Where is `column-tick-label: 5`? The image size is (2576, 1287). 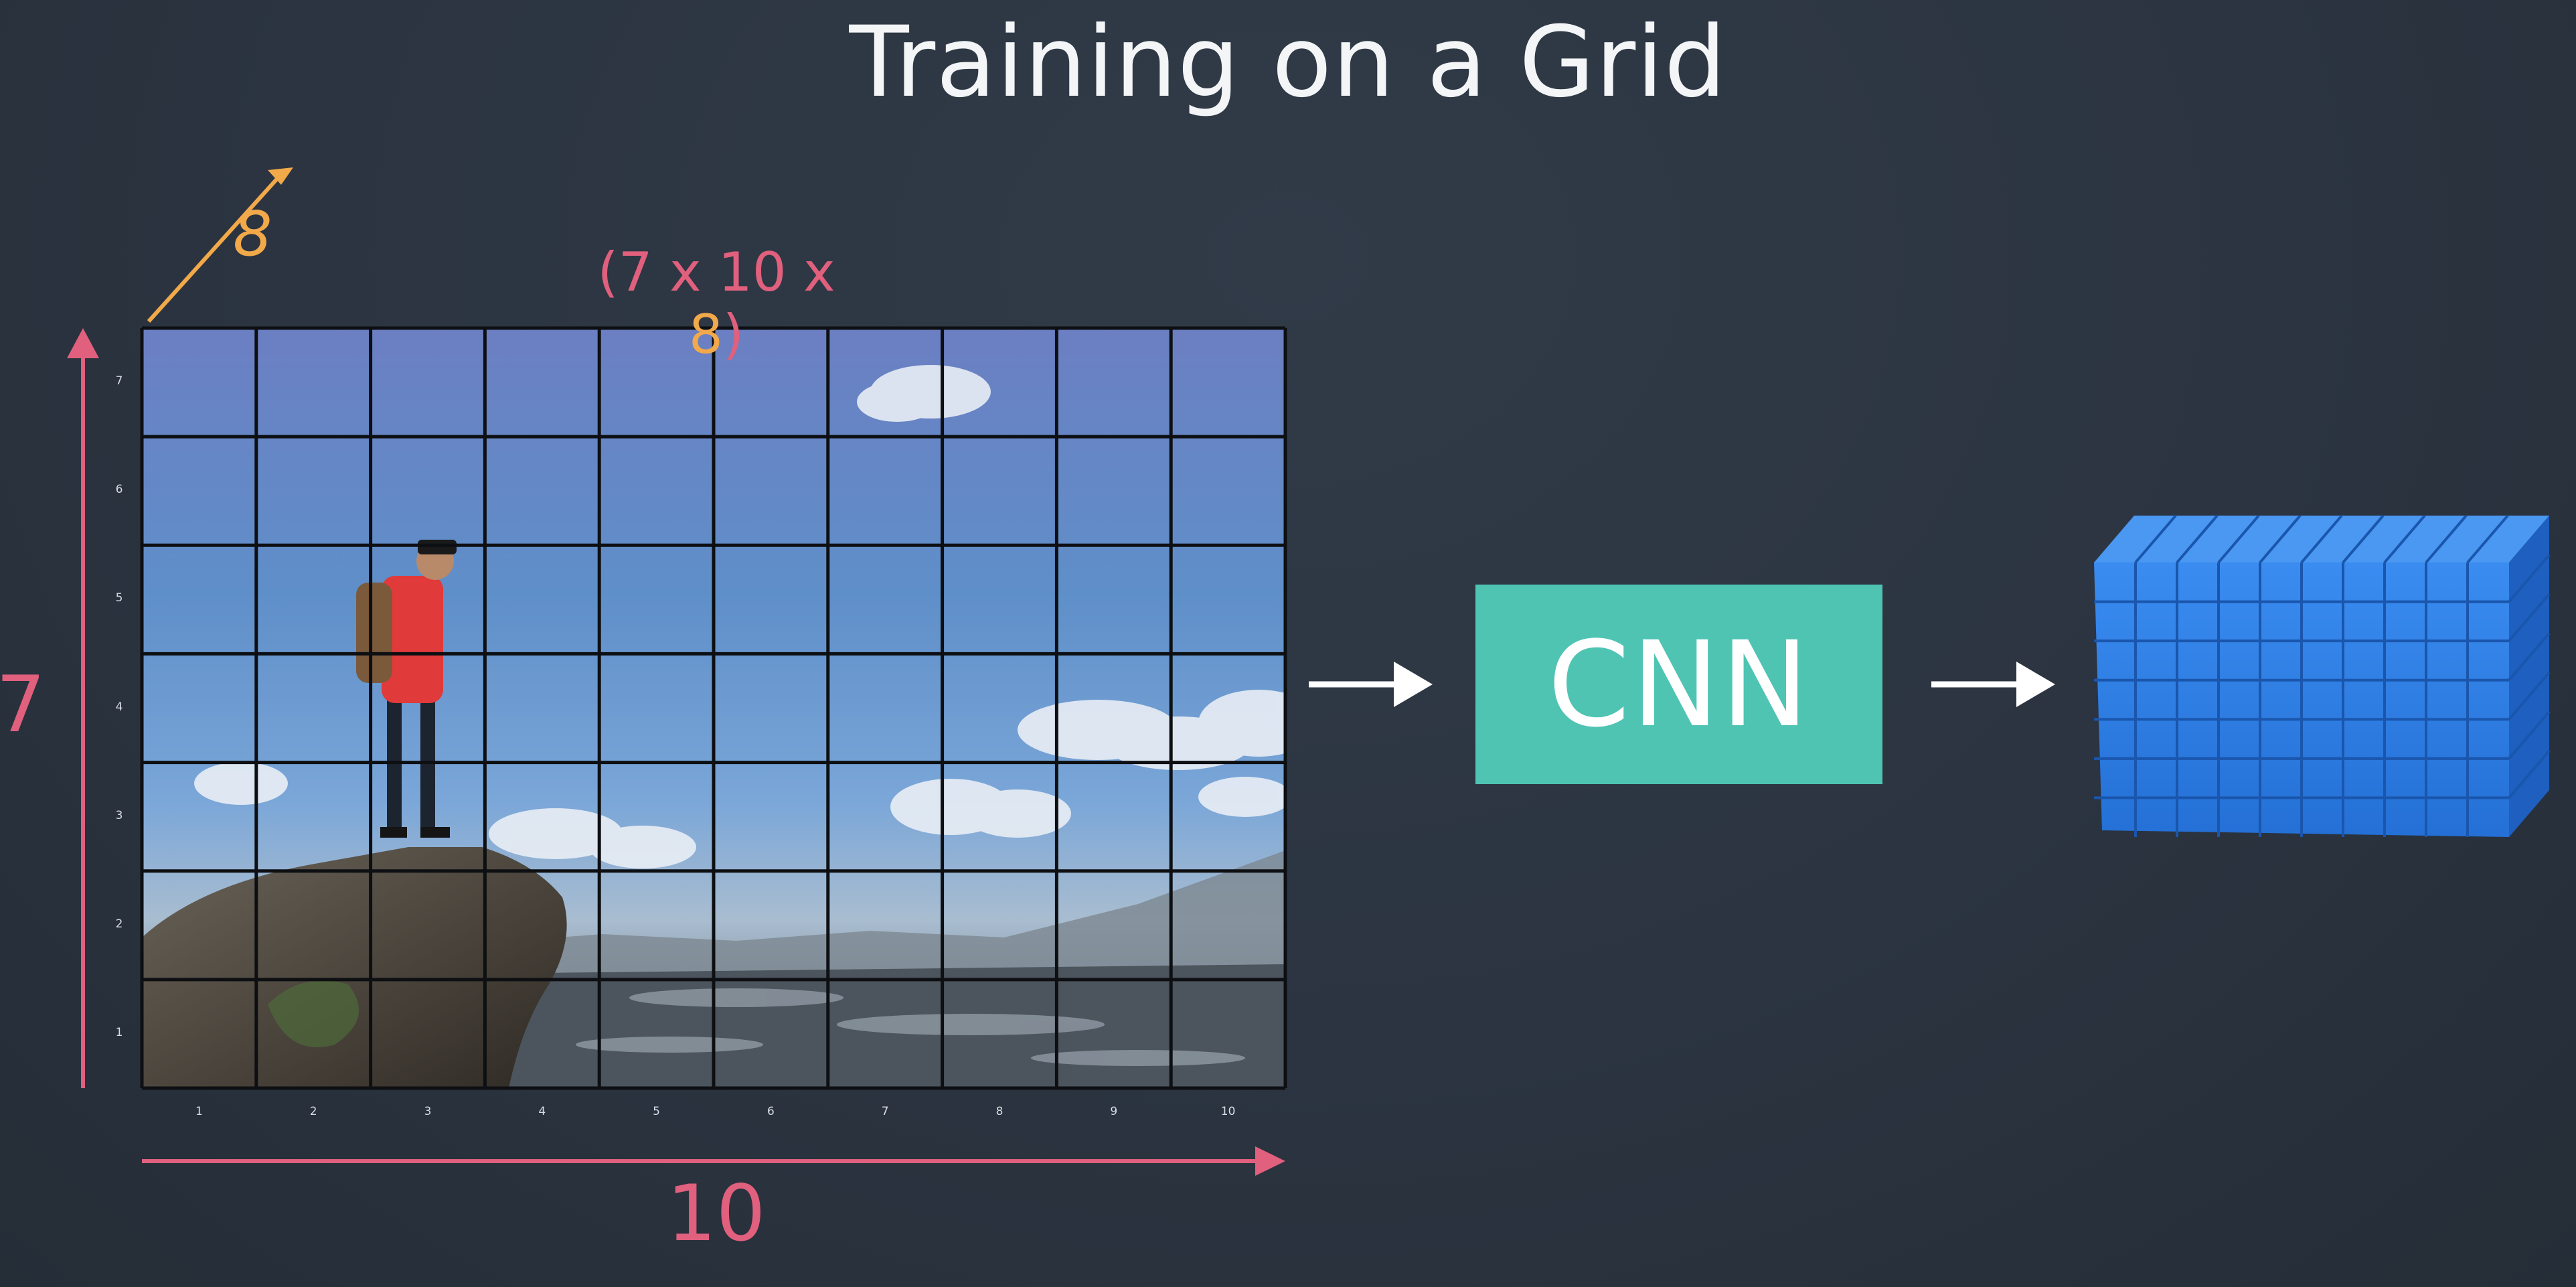
column-tick-label: 5 is located at coordinates (657, 1111).